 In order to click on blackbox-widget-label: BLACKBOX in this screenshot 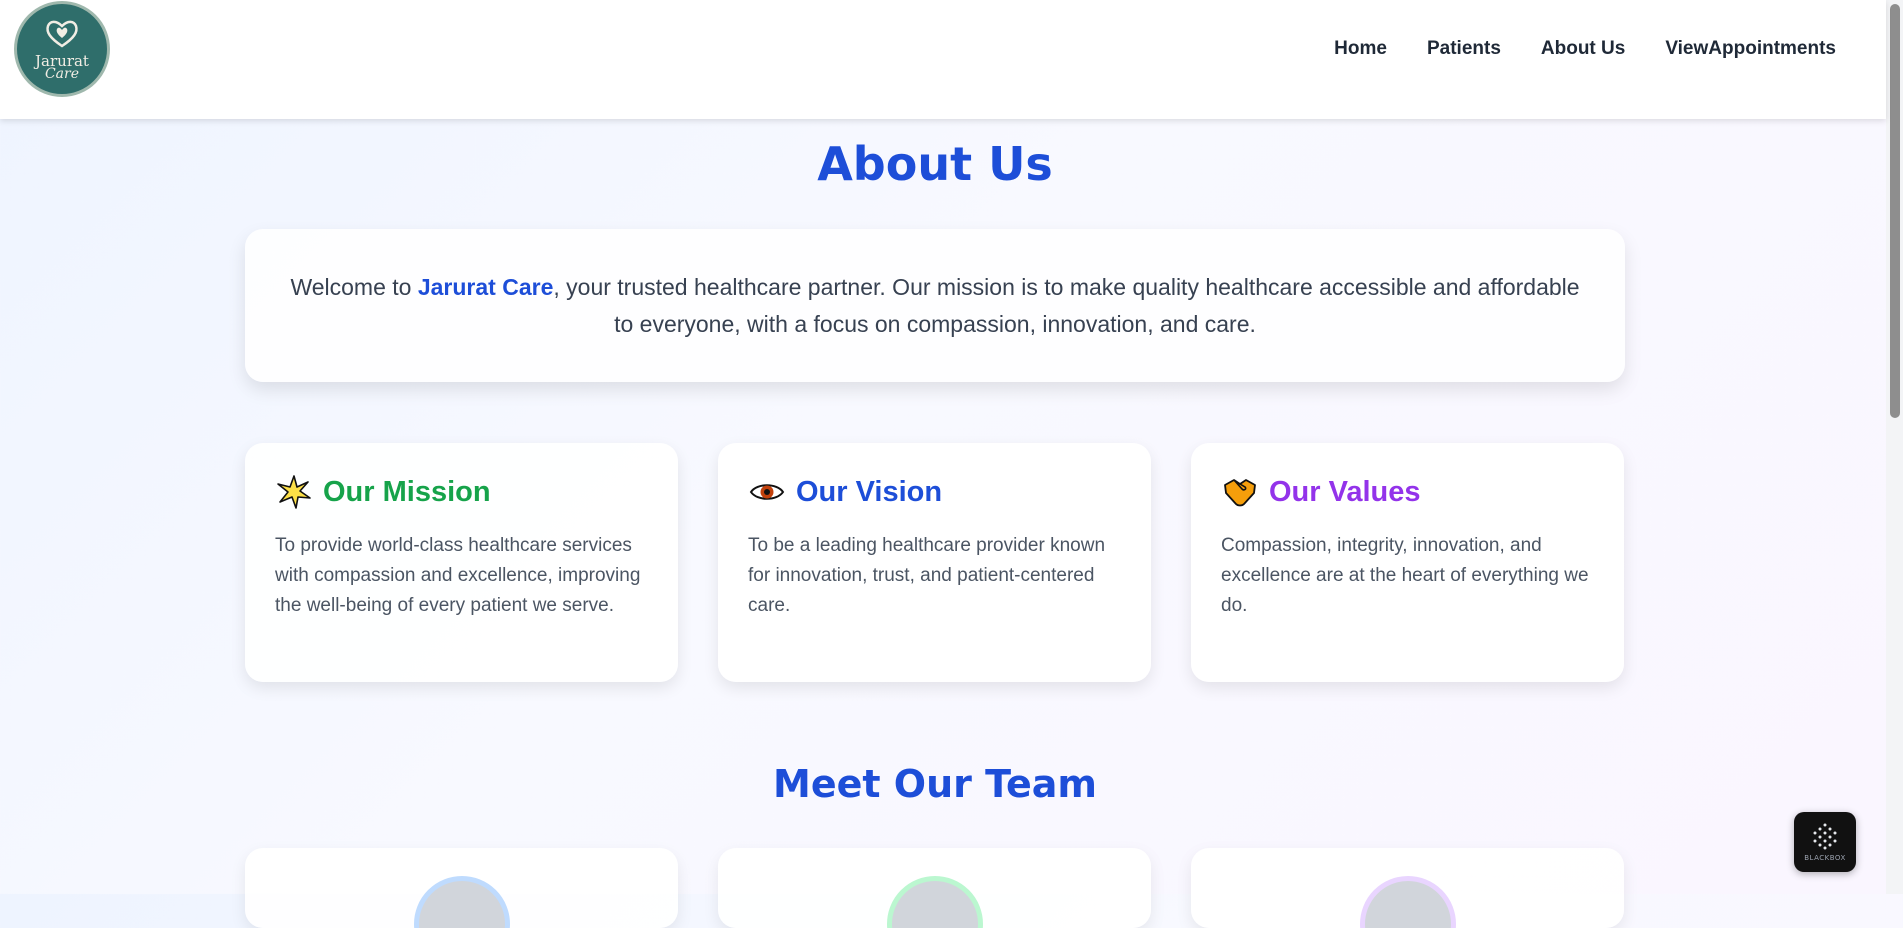, I will do `click(1825, 858)`.